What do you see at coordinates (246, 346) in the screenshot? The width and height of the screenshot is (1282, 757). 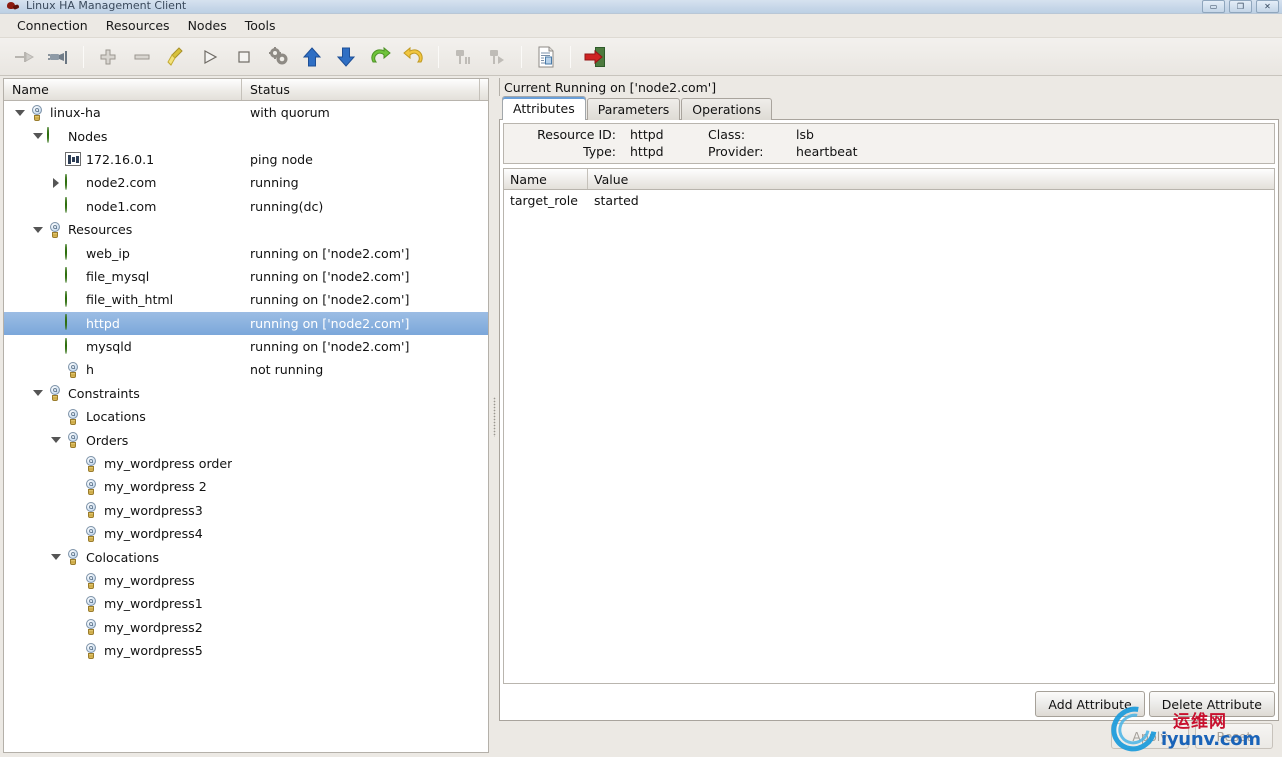 I see `tree-row: mysqld running on ['node2.com']` at bounding box center [246, 346].